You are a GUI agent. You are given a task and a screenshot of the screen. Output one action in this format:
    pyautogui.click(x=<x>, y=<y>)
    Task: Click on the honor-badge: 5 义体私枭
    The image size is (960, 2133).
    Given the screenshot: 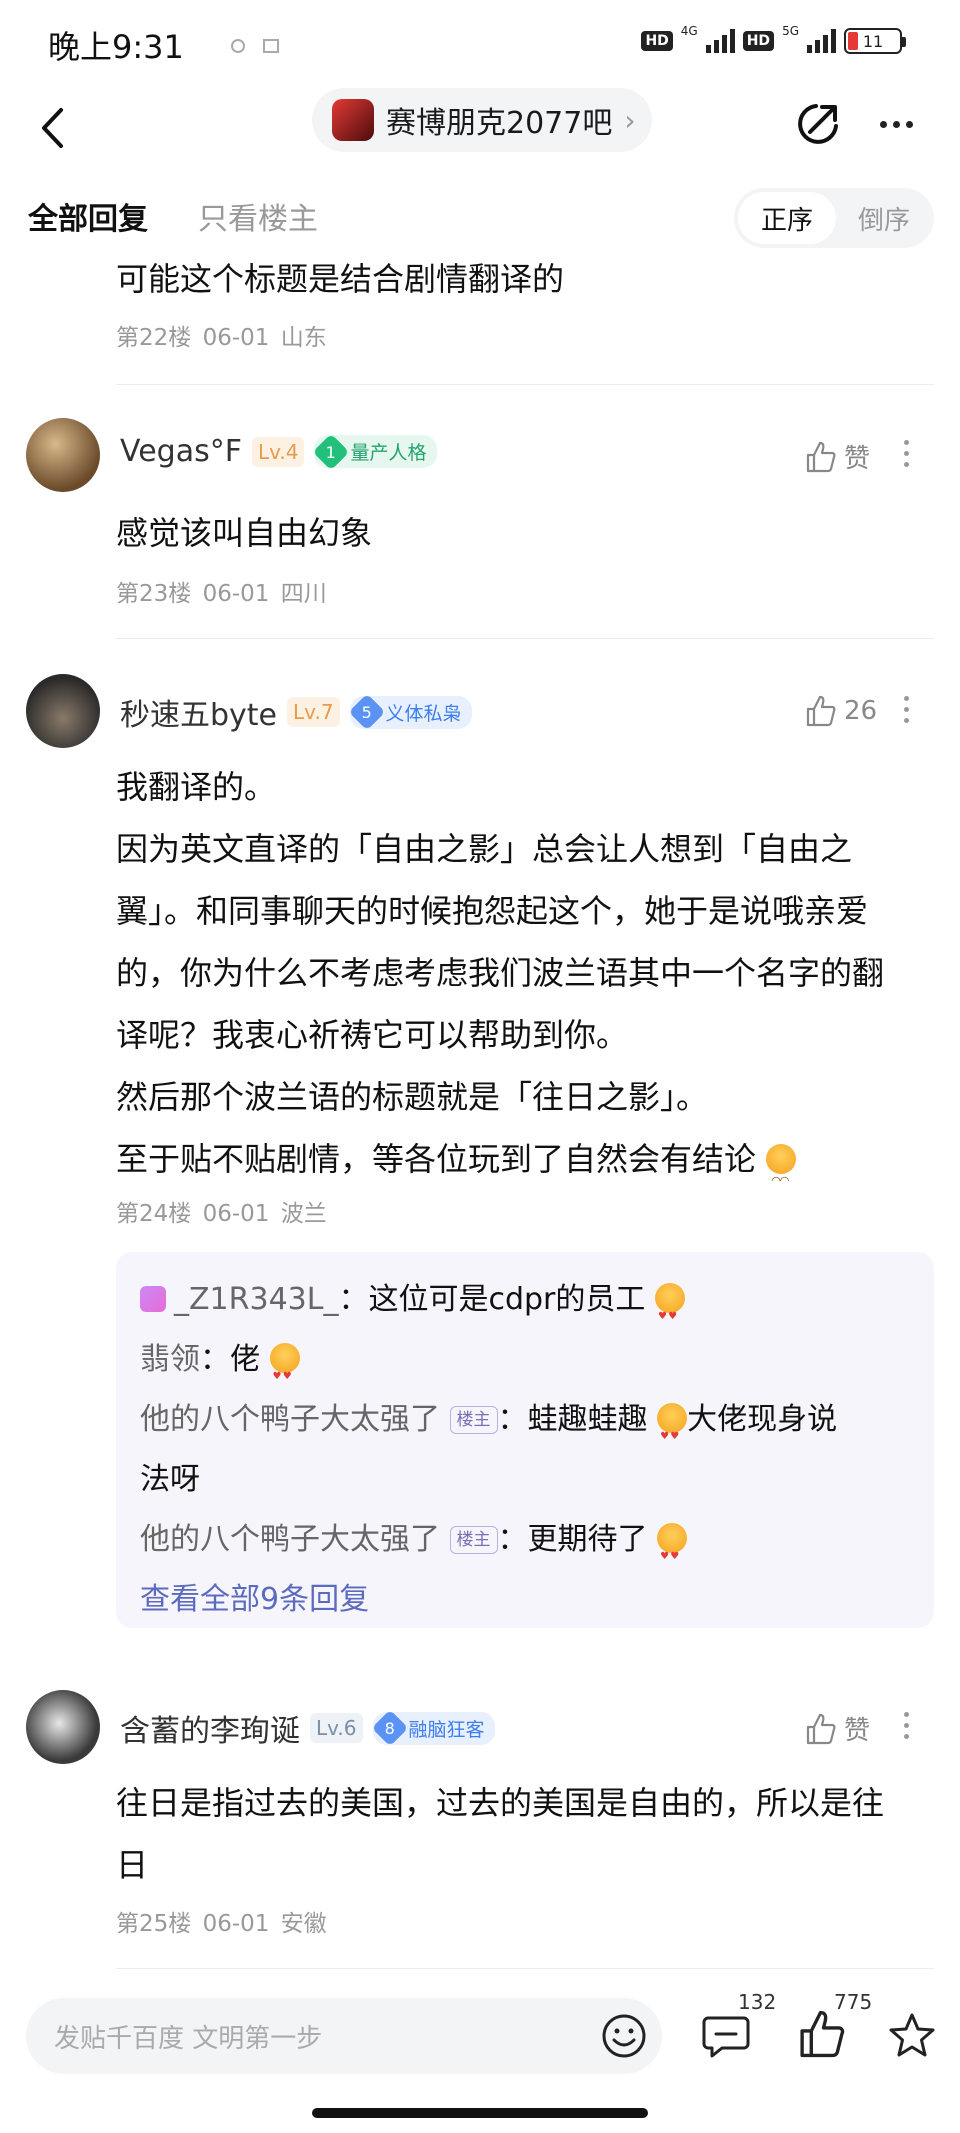 What is the action you would take?
    pyautogui.click(x=410, y=712)
    